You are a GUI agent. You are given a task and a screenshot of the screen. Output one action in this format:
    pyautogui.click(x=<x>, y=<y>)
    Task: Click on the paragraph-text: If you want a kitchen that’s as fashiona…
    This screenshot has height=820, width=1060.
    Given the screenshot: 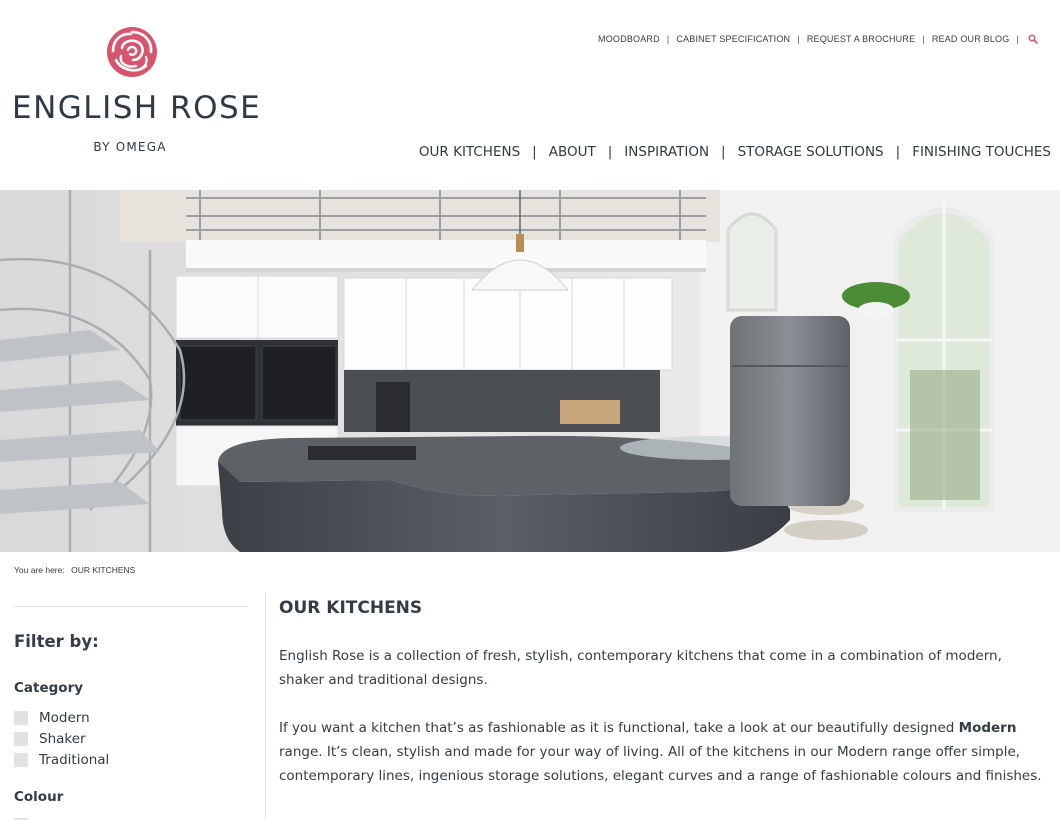 What is the action you would take?
    pyautogui.click(x=619, y=728)
    